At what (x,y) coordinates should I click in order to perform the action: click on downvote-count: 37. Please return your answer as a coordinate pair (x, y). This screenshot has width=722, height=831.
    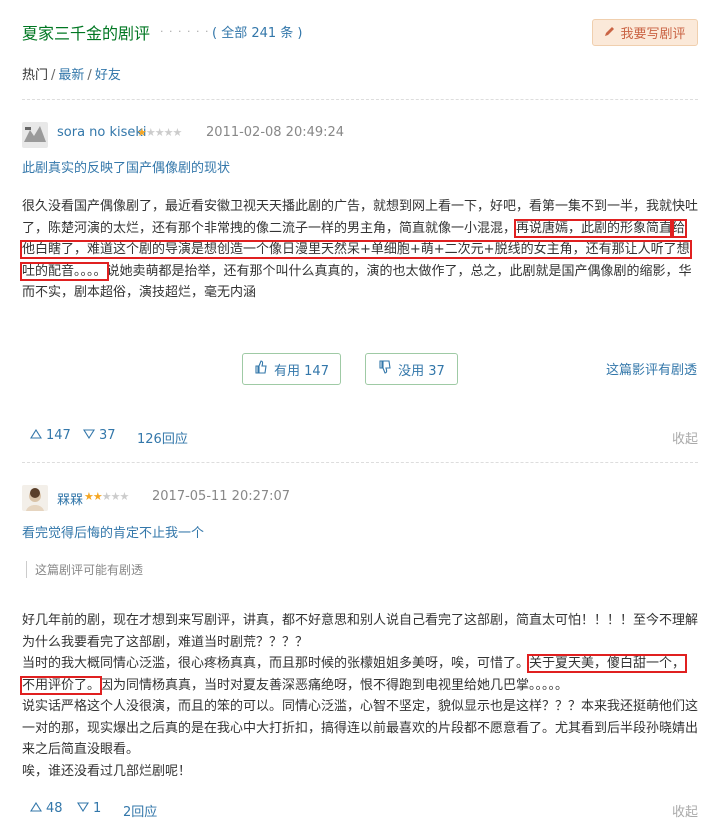
    Looking at the image, I should click on (107, 435).